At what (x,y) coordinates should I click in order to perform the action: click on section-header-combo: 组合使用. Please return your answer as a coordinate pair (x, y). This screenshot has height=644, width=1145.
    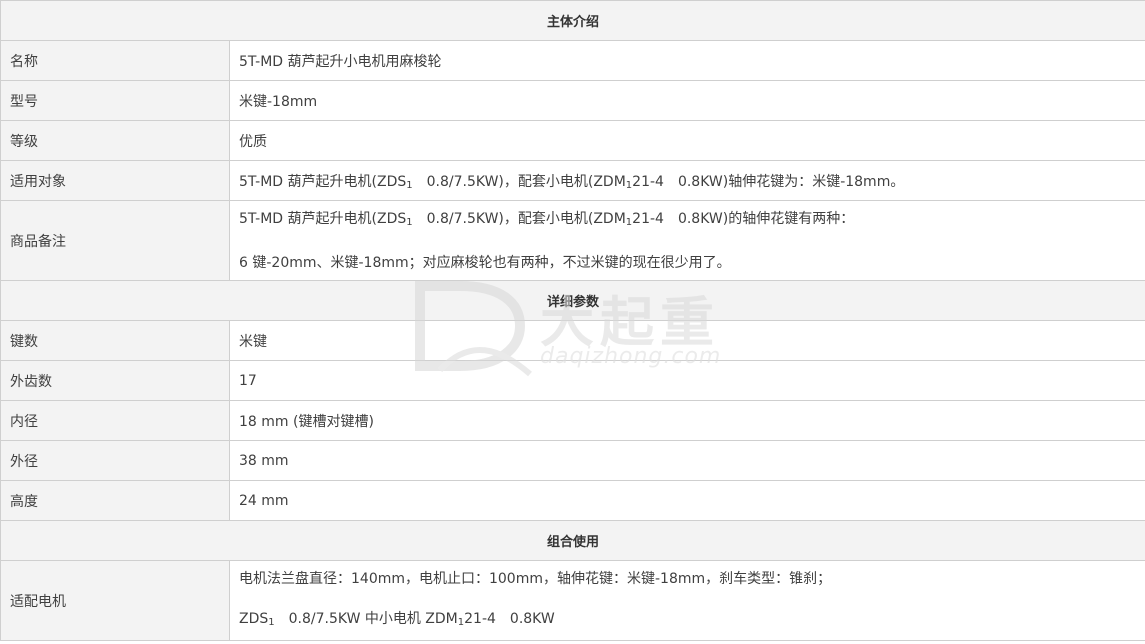
    Looking at the image, I should click on (572, 540).